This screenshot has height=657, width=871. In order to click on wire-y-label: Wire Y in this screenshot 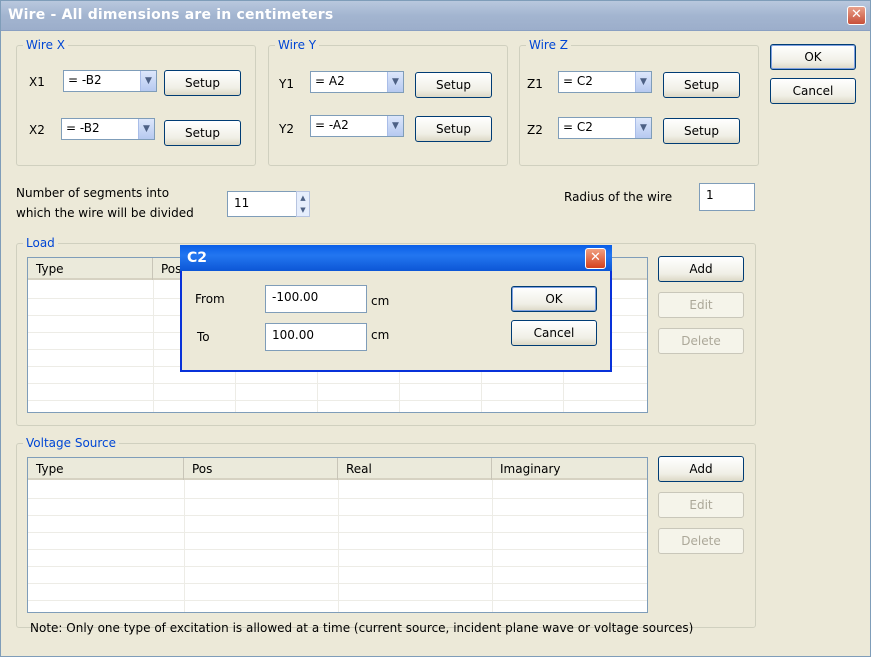, I will do `click(297, 45)`.